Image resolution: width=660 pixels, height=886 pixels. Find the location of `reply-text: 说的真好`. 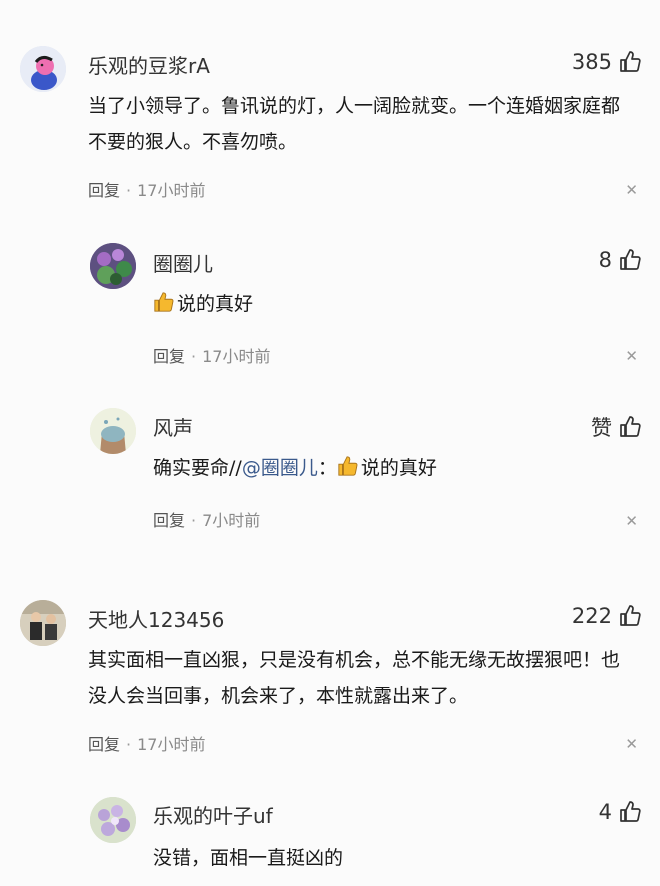

reply-text: 说的真好 is located at coordinates (203, 304).